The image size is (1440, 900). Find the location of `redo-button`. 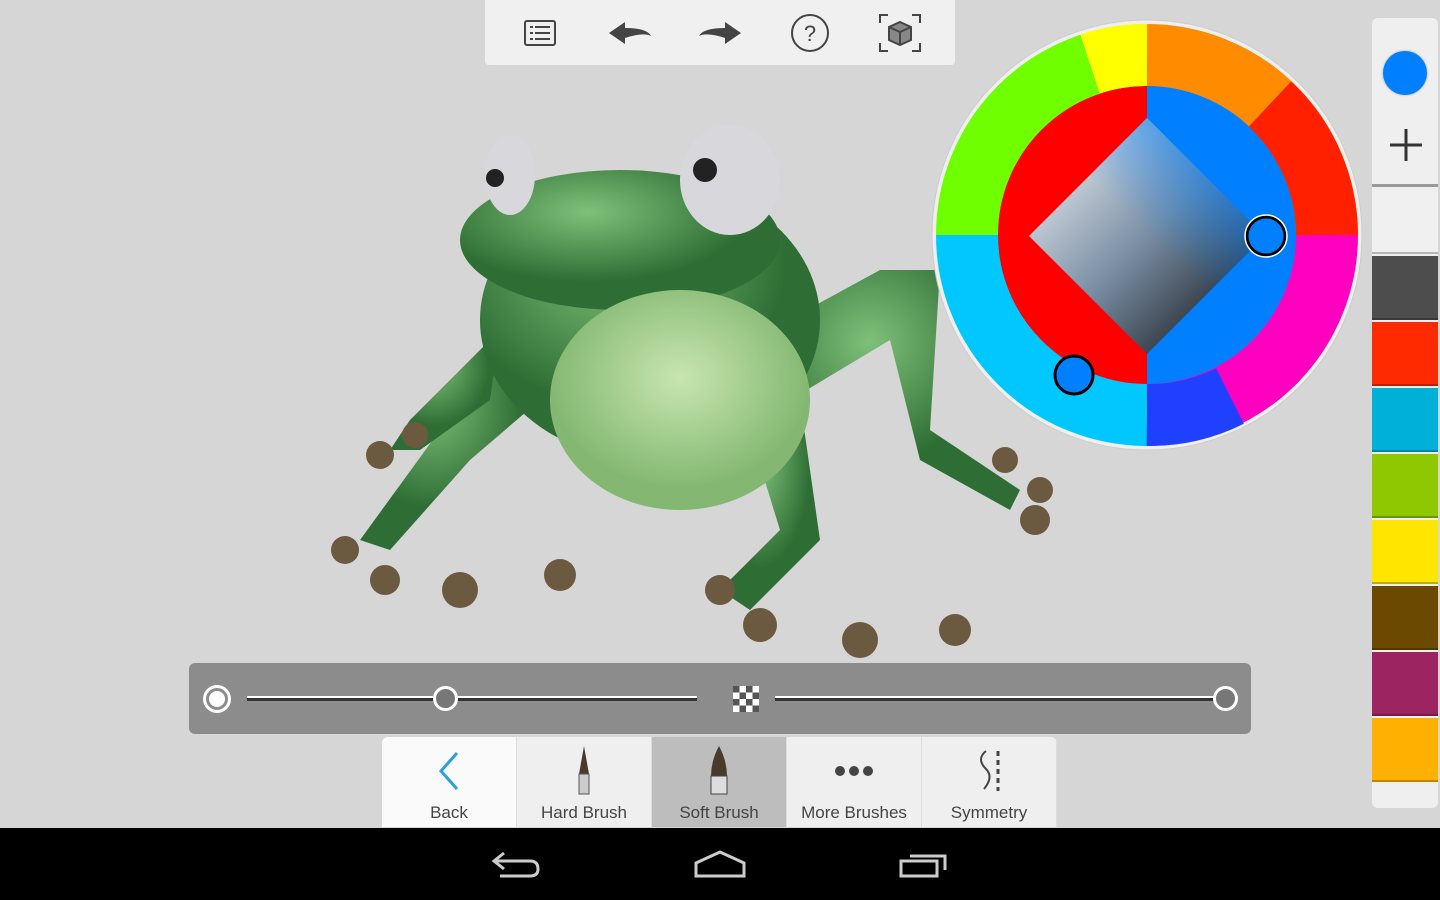

redo-button is located at coordinates (720, 33).